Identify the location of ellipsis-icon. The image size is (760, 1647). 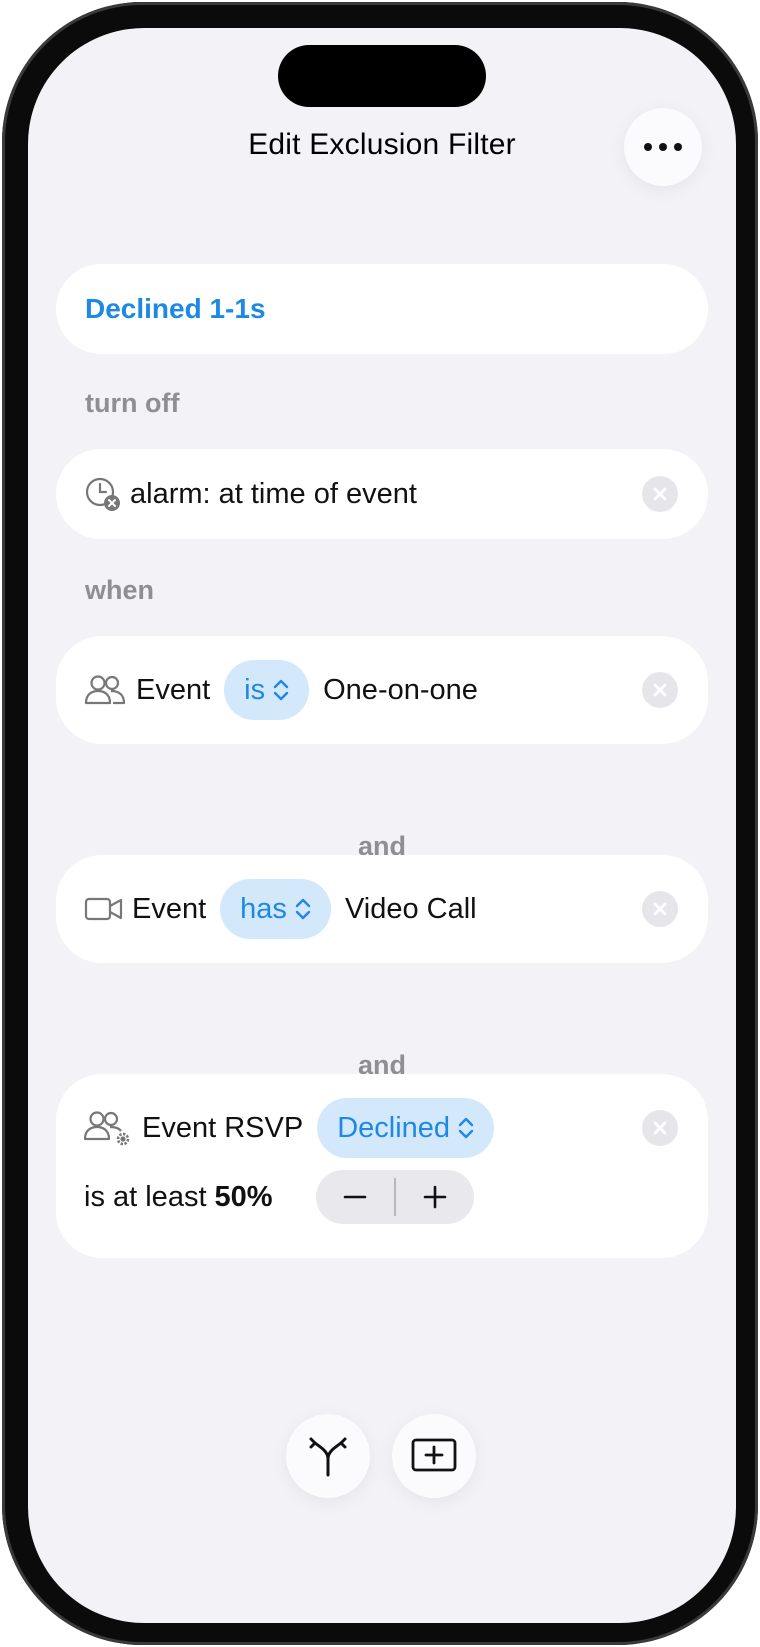
(648, 147).